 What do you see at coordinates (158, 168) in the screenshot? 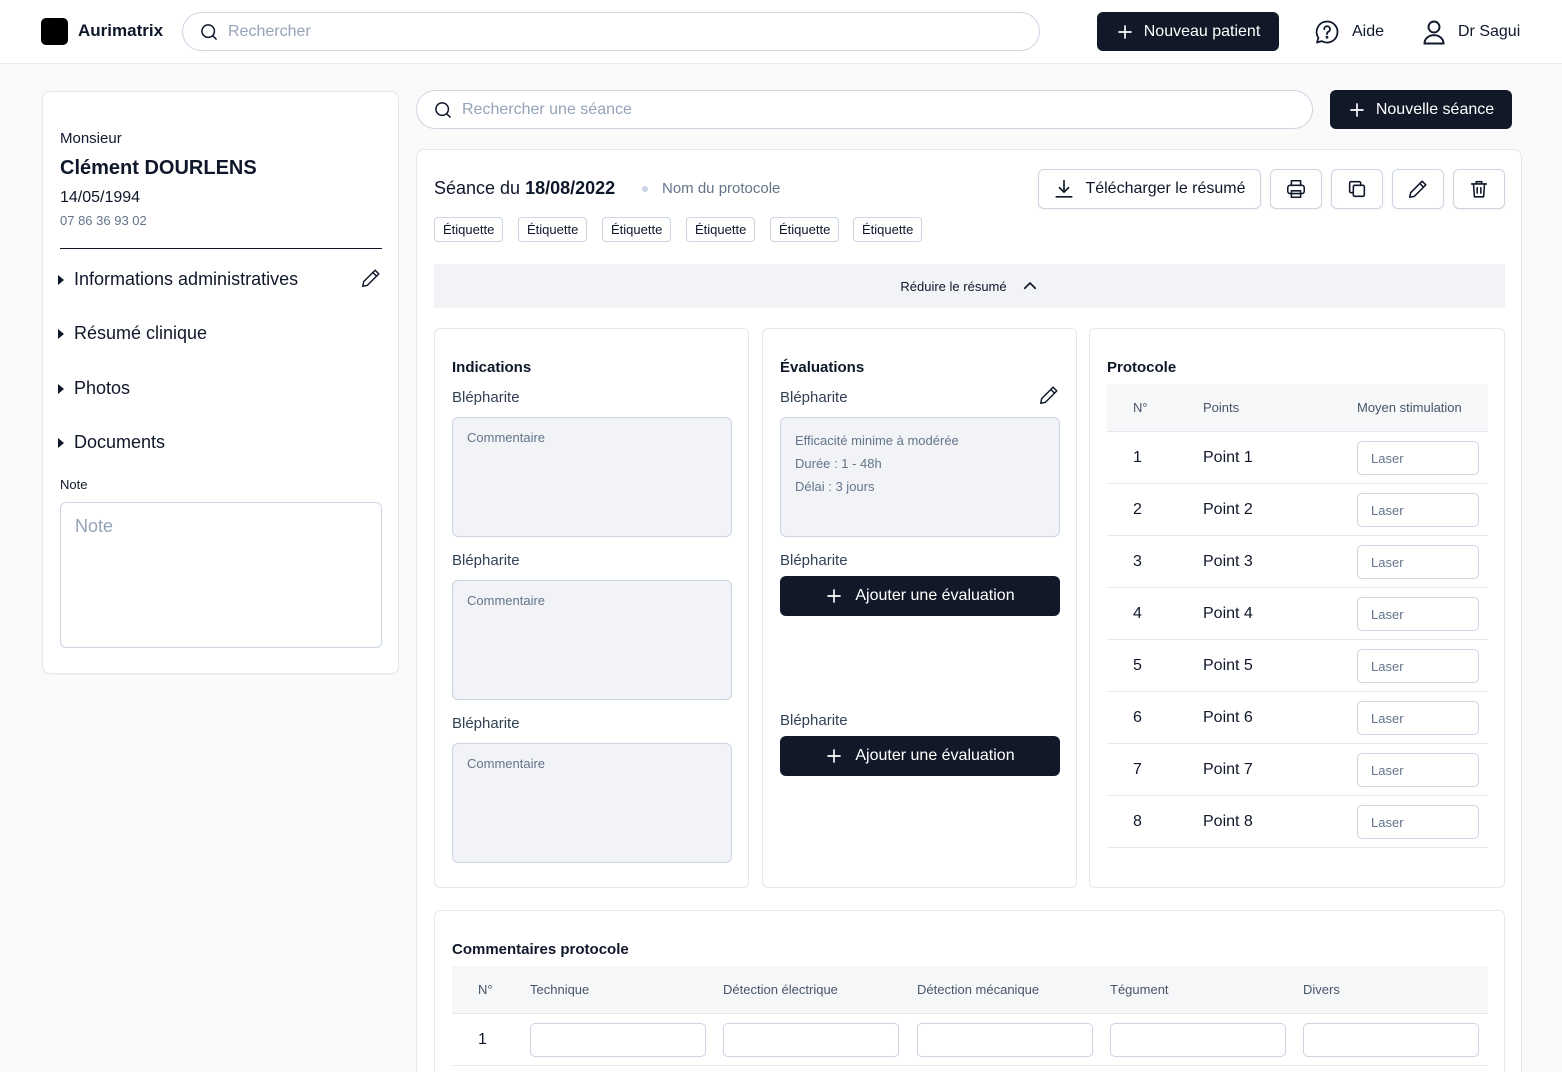
I see `patient-name: Clément DOURLENS` at bounding box center [158, 168].